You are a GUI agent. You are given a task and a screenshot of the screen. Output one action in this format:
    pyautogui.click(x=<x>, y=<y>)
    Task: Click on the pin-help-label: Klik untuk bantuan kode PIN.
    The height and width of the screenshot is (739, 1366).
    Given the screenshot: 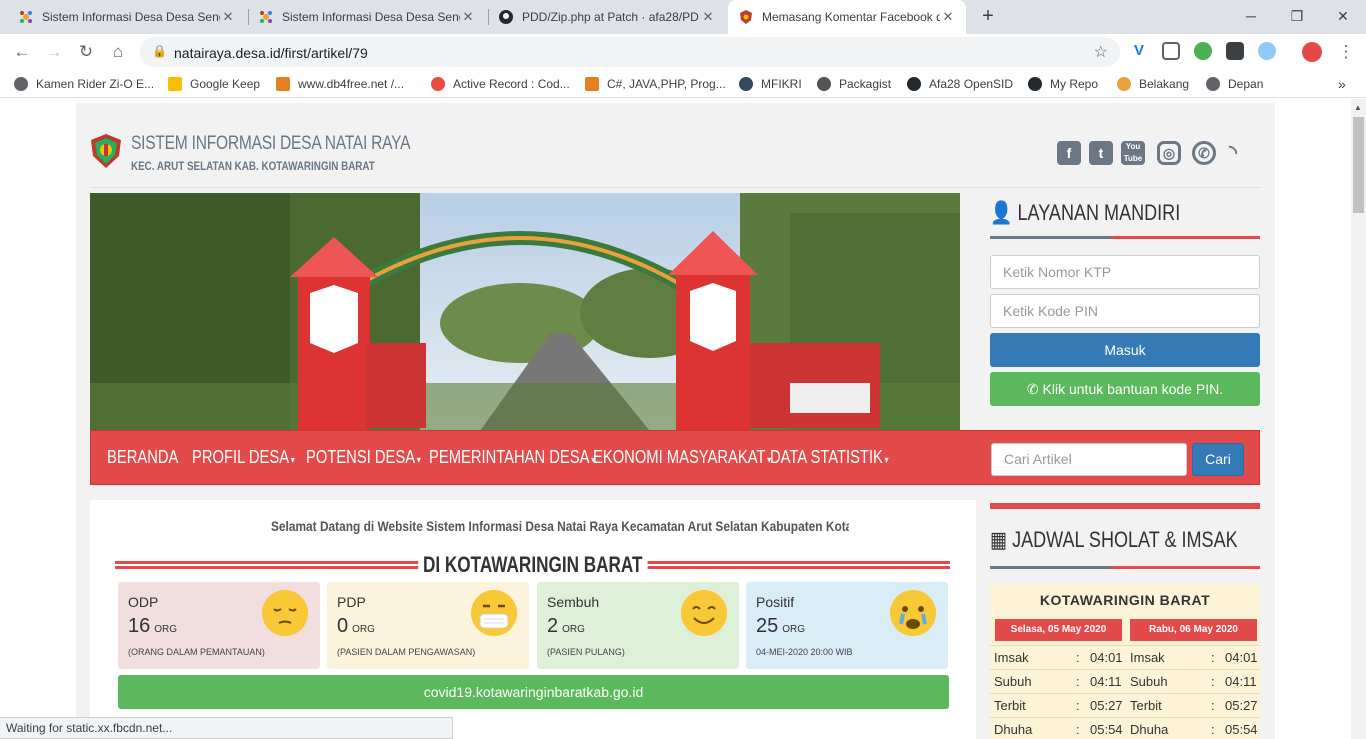 What is the action you would take?
    pyautogui.click(x=1133, y=389)
    